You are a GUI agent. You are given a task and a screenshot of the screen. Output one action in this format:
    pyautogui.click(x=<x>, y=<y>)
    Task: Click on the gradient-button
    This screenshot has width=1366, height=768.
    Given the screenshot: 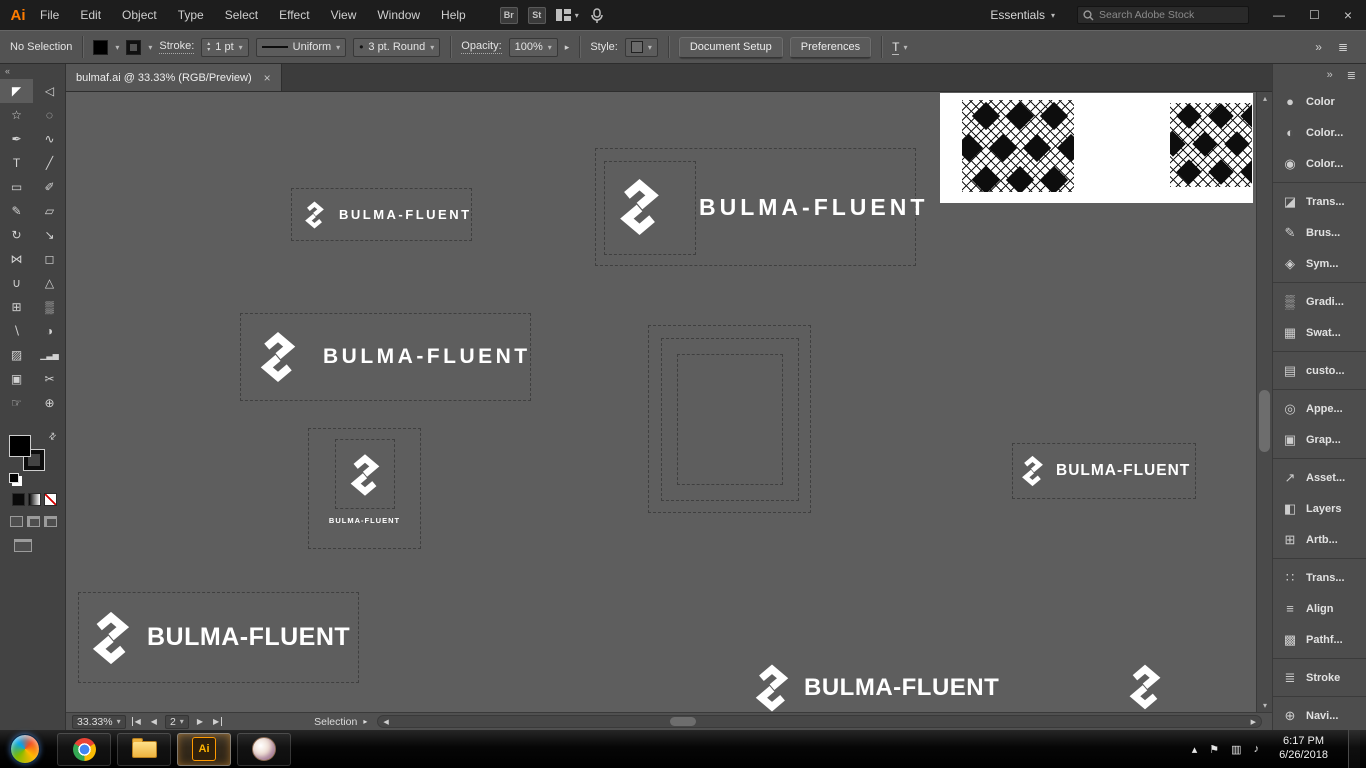 What is the action you would take?
    pyautogui.click(x=34, y=499)
    